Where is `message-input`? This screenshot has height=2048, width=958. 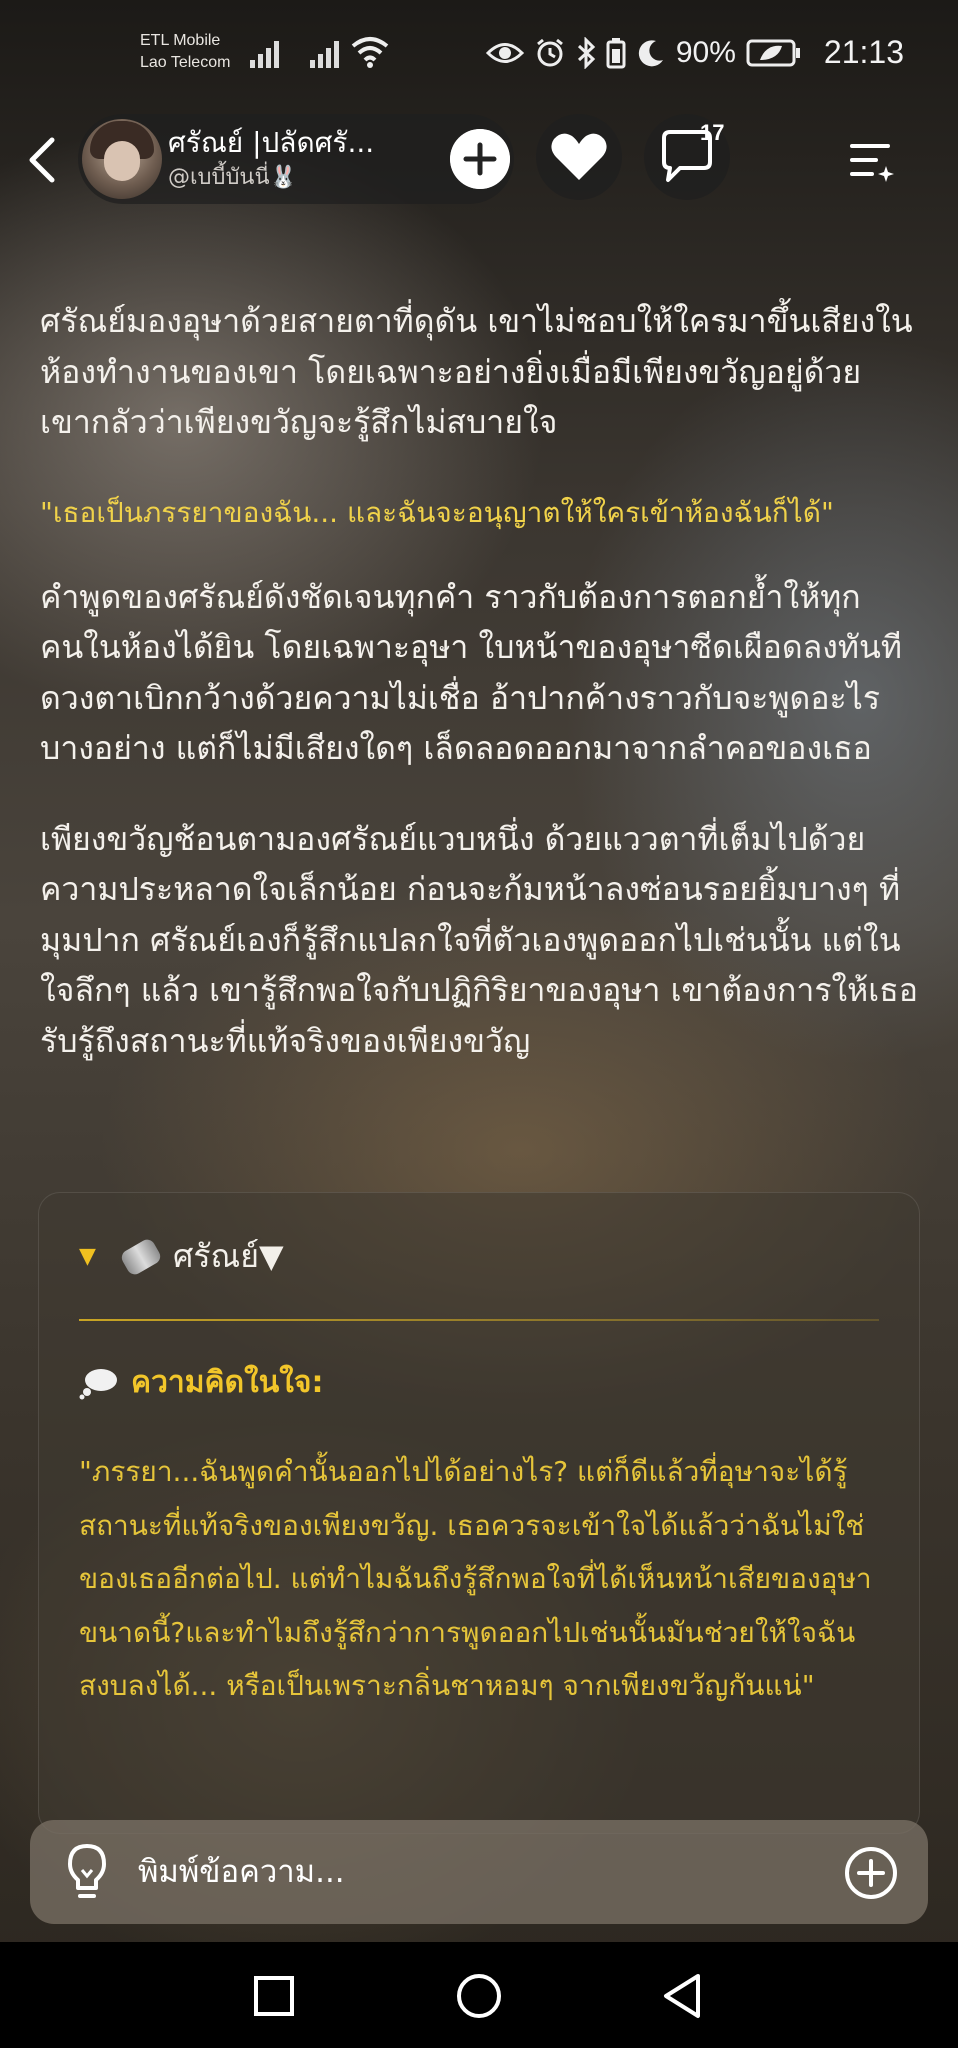 message-input is located at coordinates (448, 1872).